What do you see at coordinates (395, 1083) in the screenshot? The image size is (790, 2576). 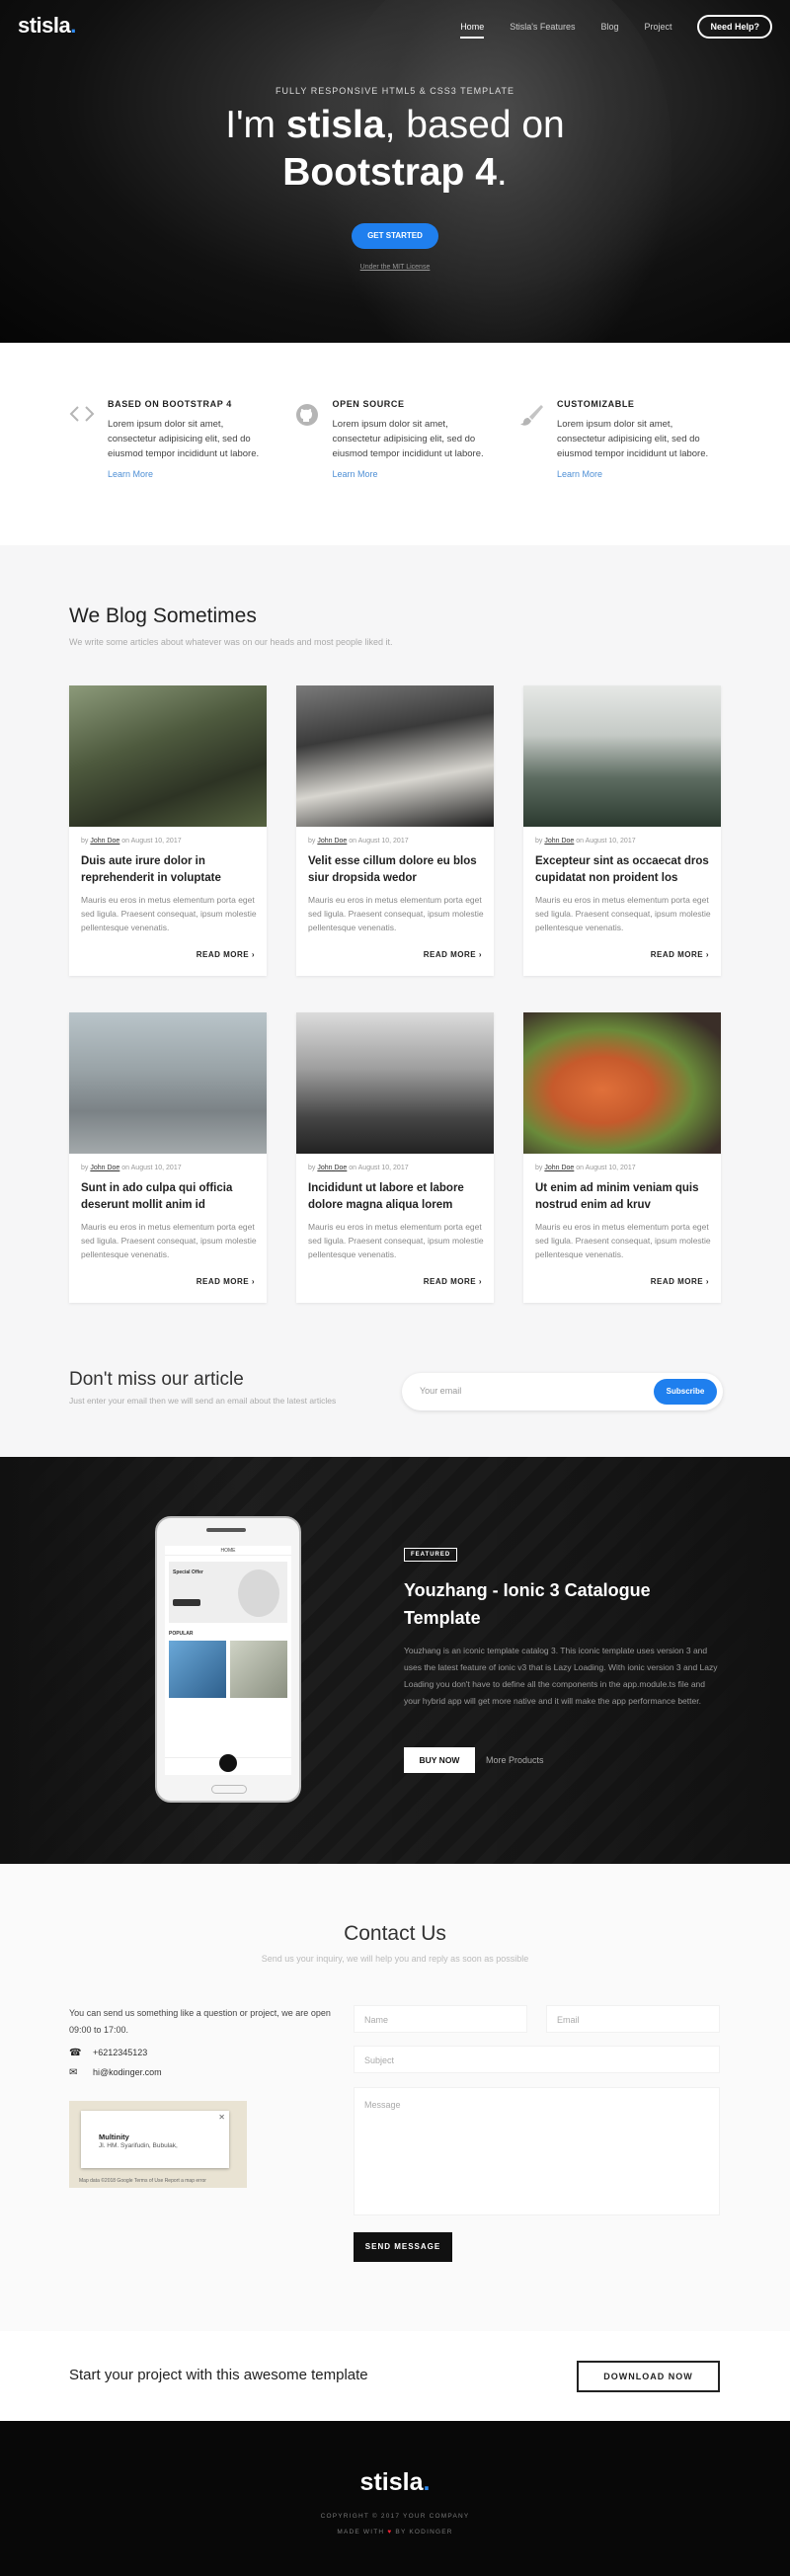 I see `blog-image-trees` at bounding box center [395, 1083].